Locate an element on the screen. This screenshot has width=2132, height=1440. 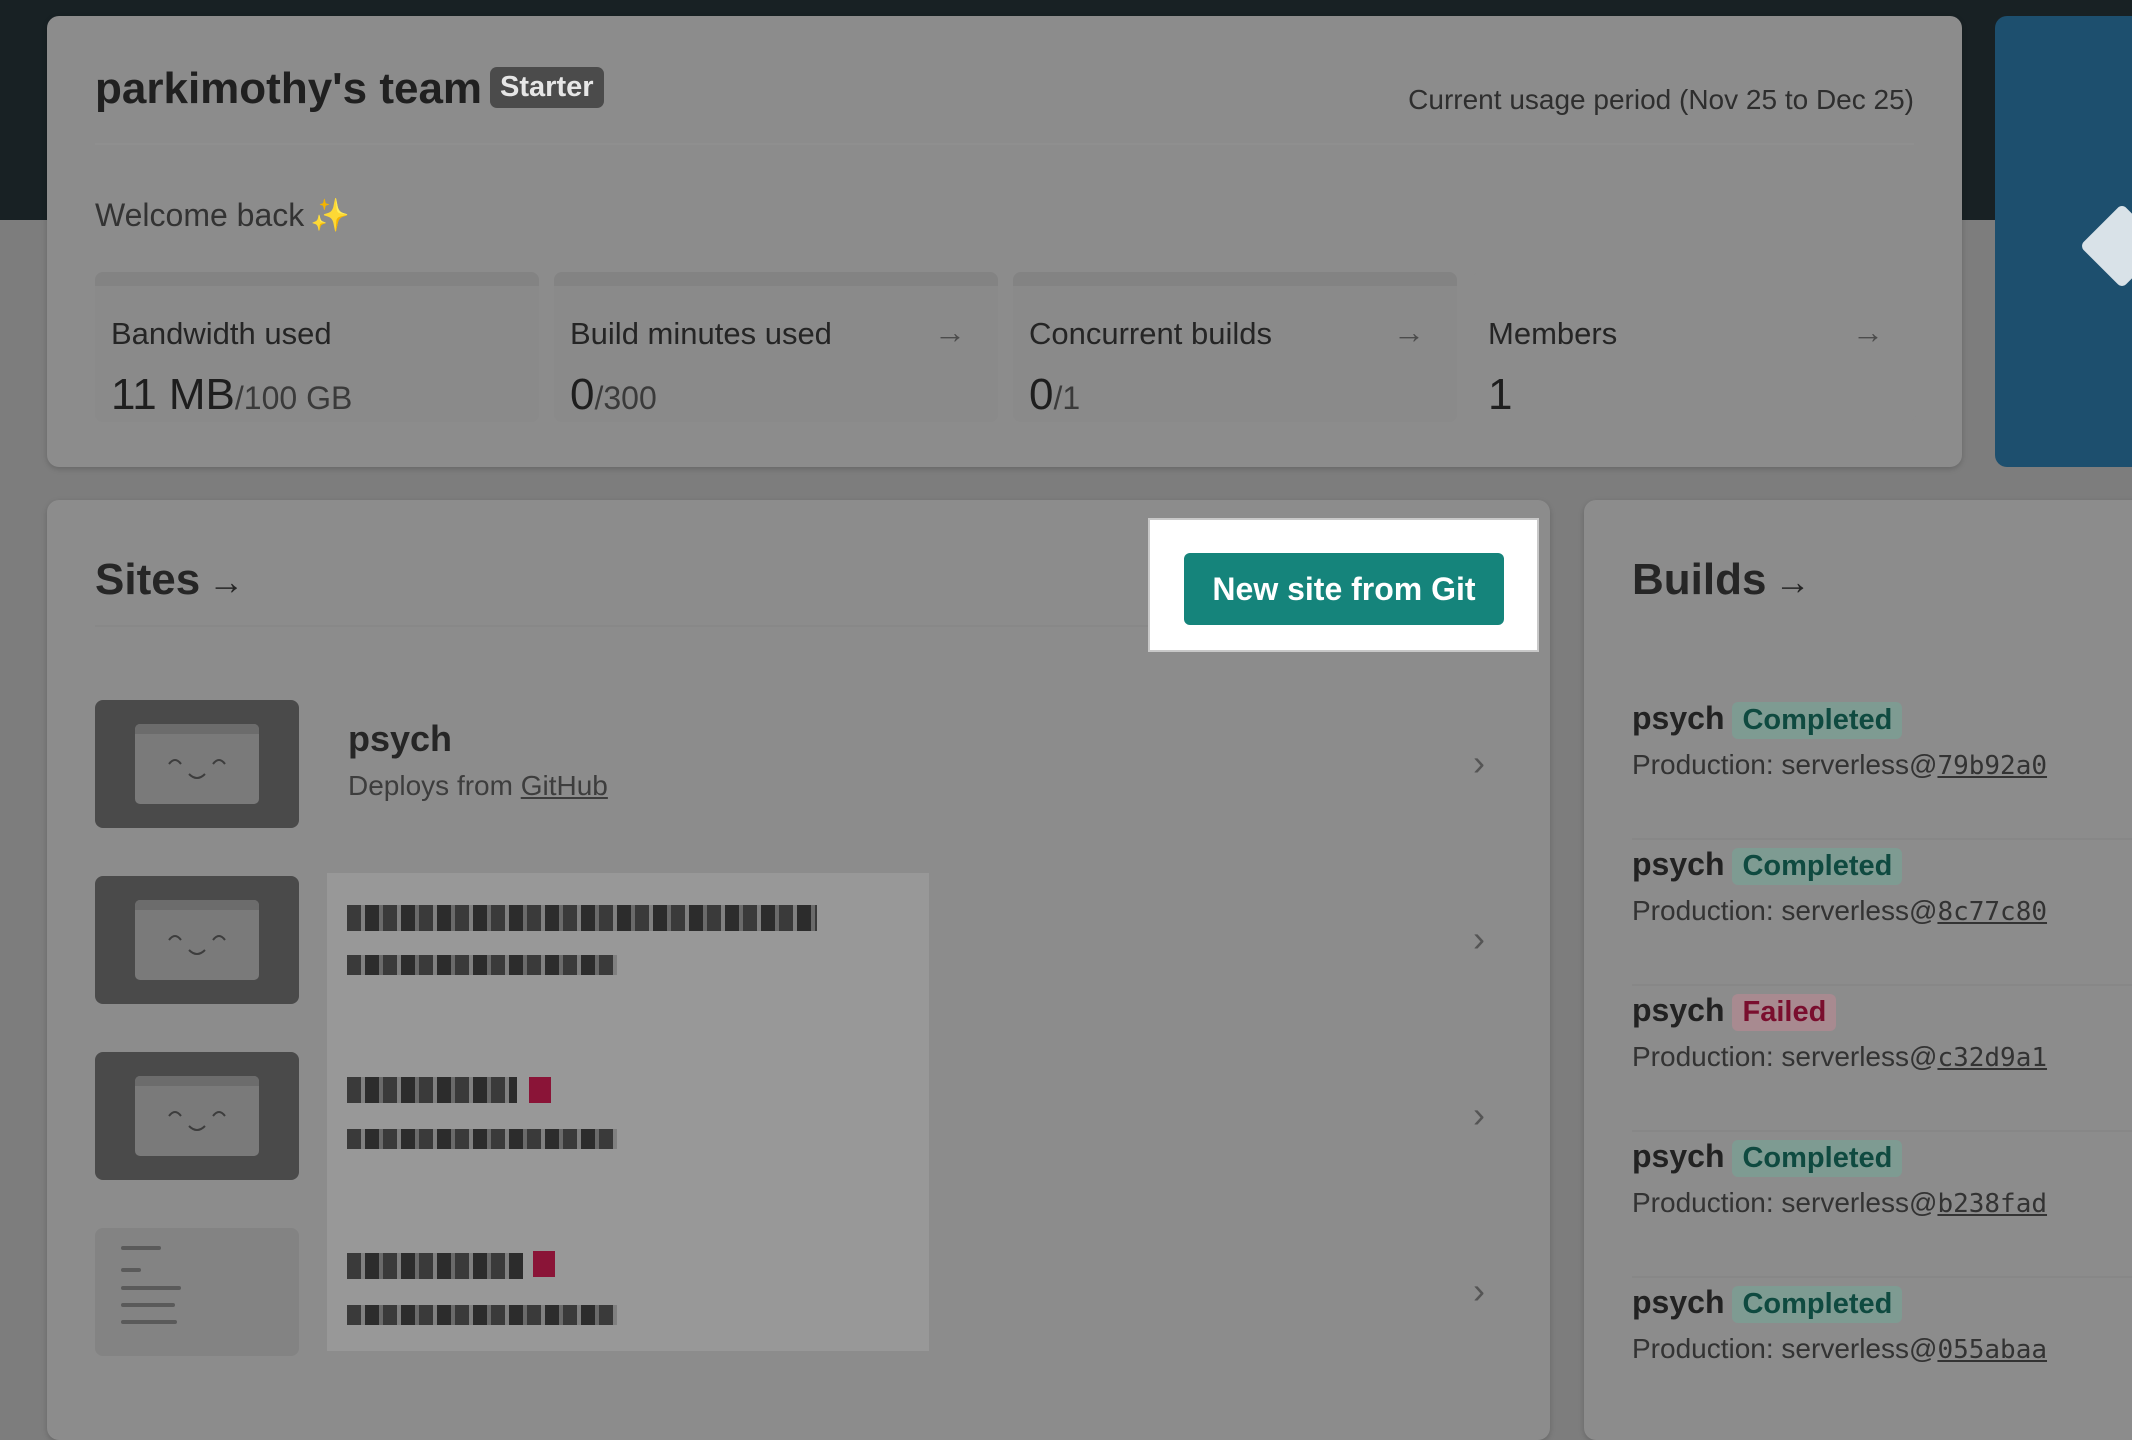
stat-label: Bandwidth used is located at coordinates (221, 333).